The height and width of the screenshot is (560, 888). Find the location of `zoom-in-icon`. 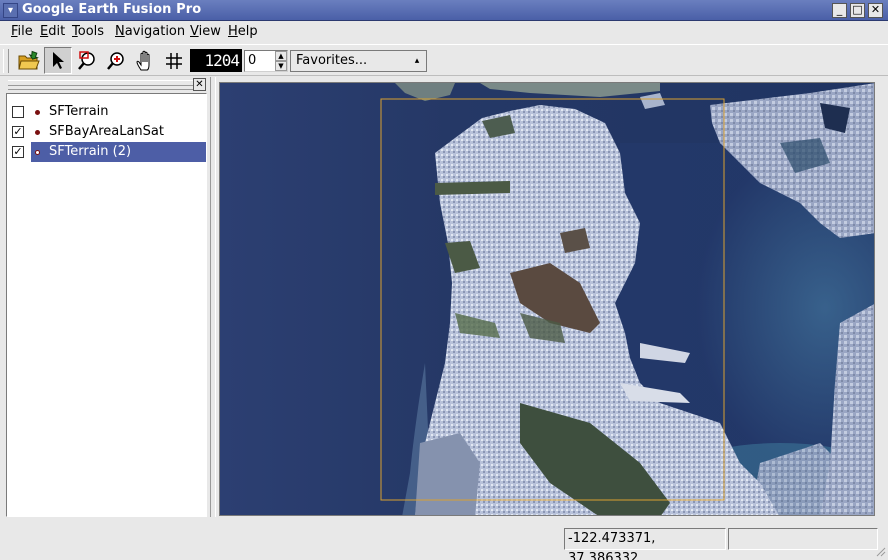

zoom-in-icon is located at coordinates (115, 60).